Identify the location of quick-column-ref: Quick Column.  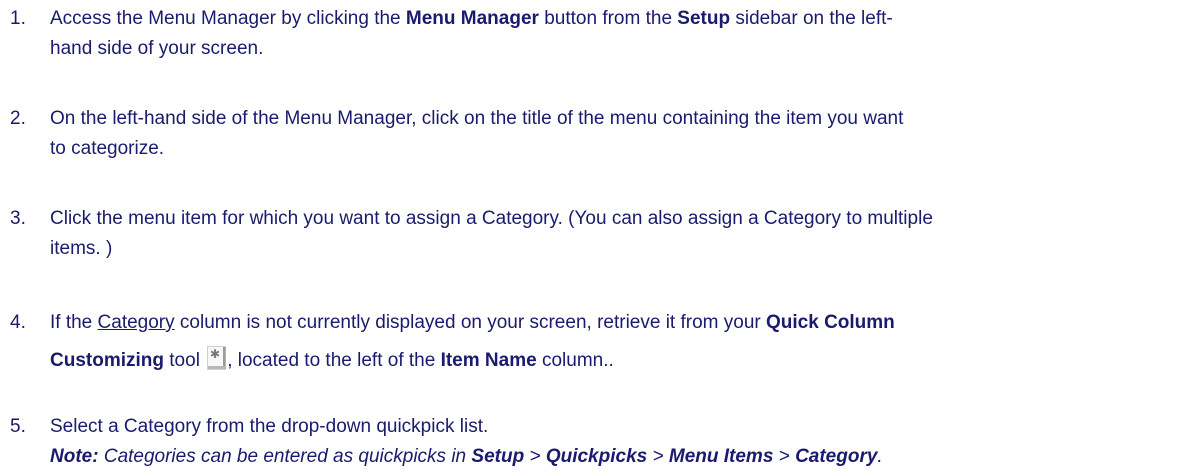
(830, 322).